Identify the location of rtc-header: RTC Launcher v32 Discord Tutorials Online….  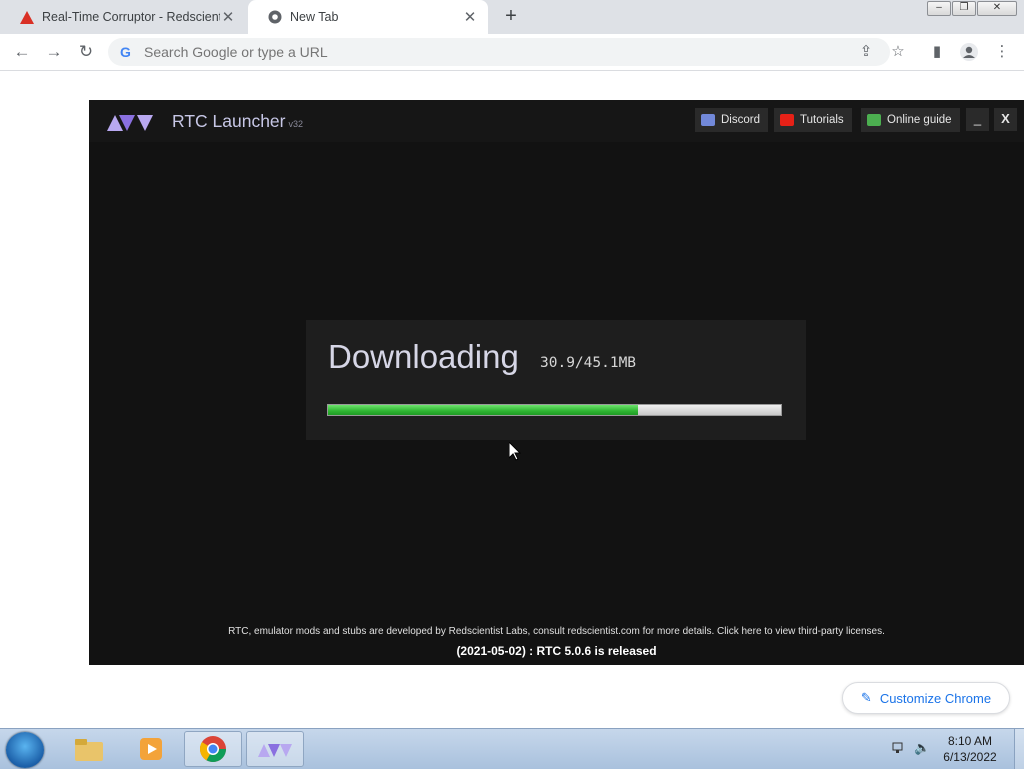
(556, 121).